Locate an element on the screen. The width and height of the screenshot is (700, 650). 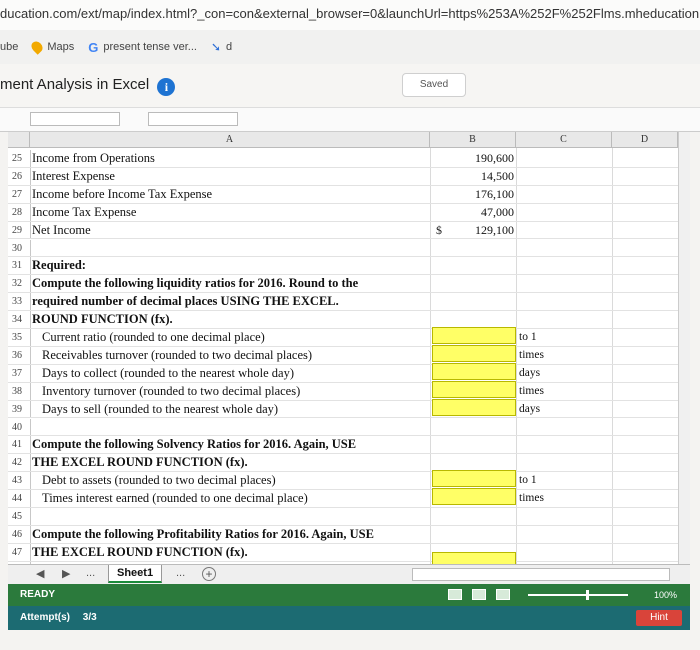
bookmark-d: ➘ d is located at coordinates (221, 47).